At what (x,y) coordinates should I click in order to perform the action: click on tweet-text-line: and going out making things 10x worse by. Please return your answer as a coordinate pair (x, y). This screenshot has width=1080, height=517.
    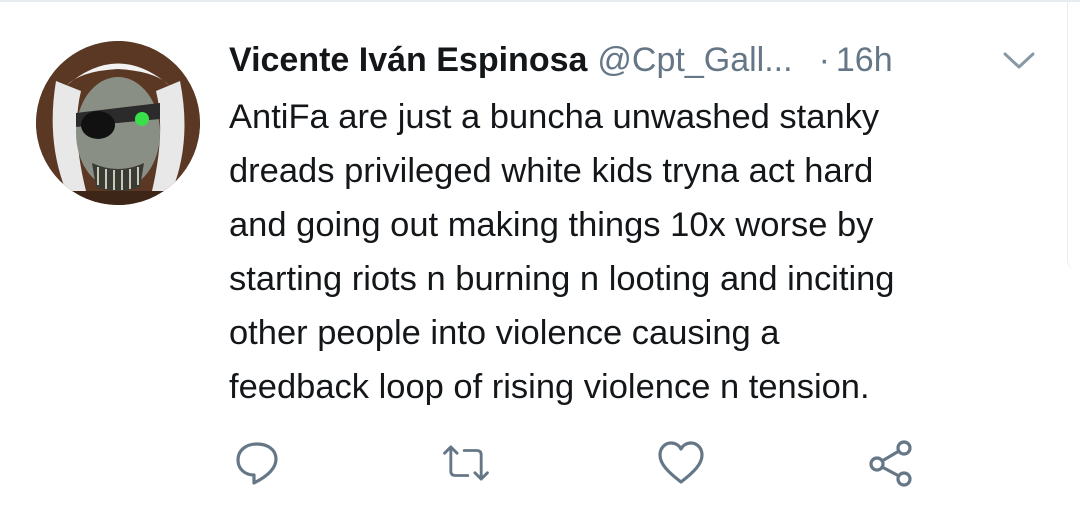
    Looking at the image, I should click on (551, 225).